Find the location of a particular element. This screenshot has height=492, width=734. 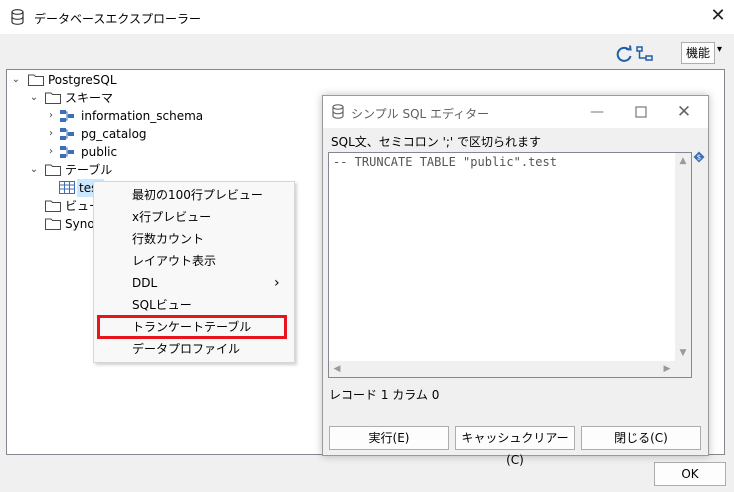

menu-item-row-count: 行数カウント is located at coordinates (168, 239).